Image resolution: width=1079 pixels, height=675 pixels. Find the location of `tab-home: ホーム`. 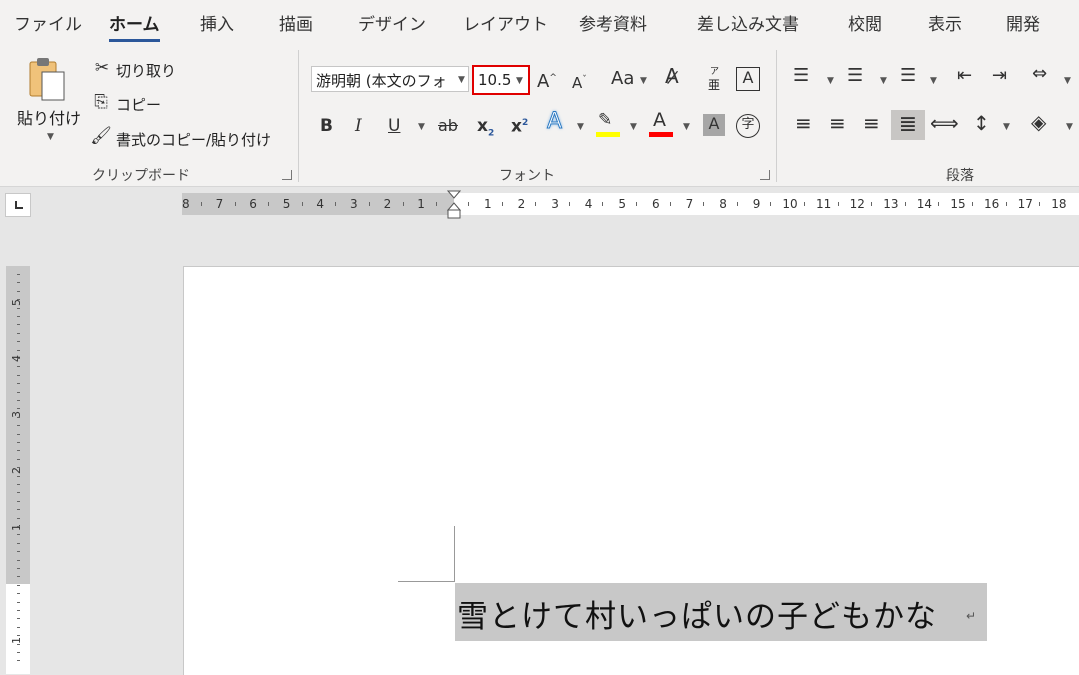

tab-home: ホーム is located at coordinates (134, 26).